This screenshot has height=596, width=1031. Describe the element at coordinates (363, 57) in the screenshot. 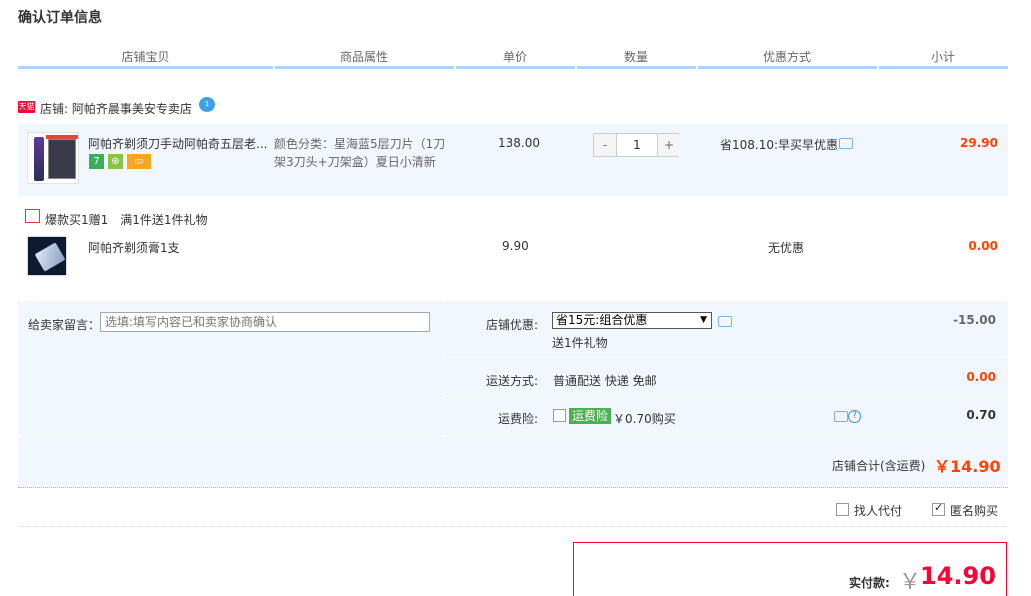

I see `header-attributes: 商品属性` at that location.